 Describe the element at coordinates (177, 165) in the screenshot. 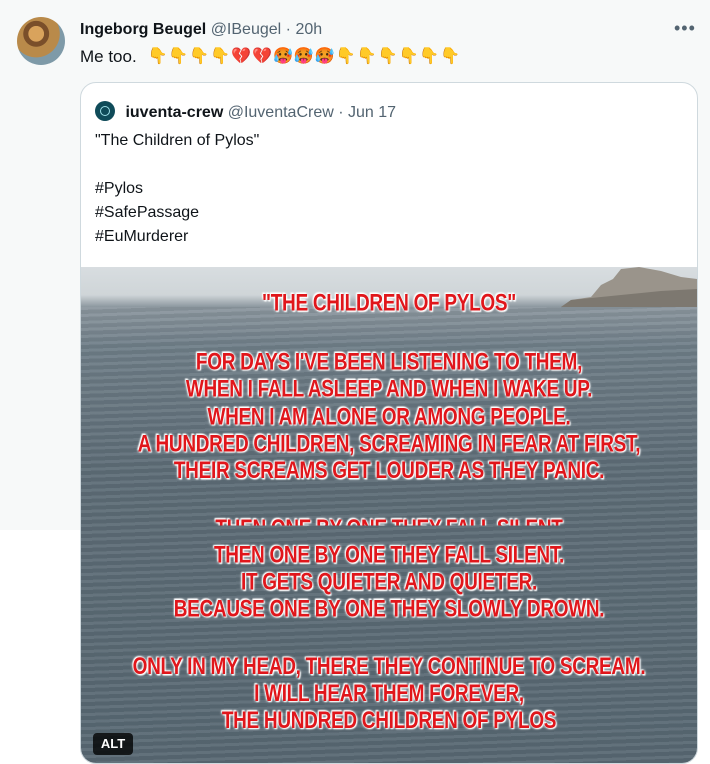

I see `quoted-text-line` at that location.